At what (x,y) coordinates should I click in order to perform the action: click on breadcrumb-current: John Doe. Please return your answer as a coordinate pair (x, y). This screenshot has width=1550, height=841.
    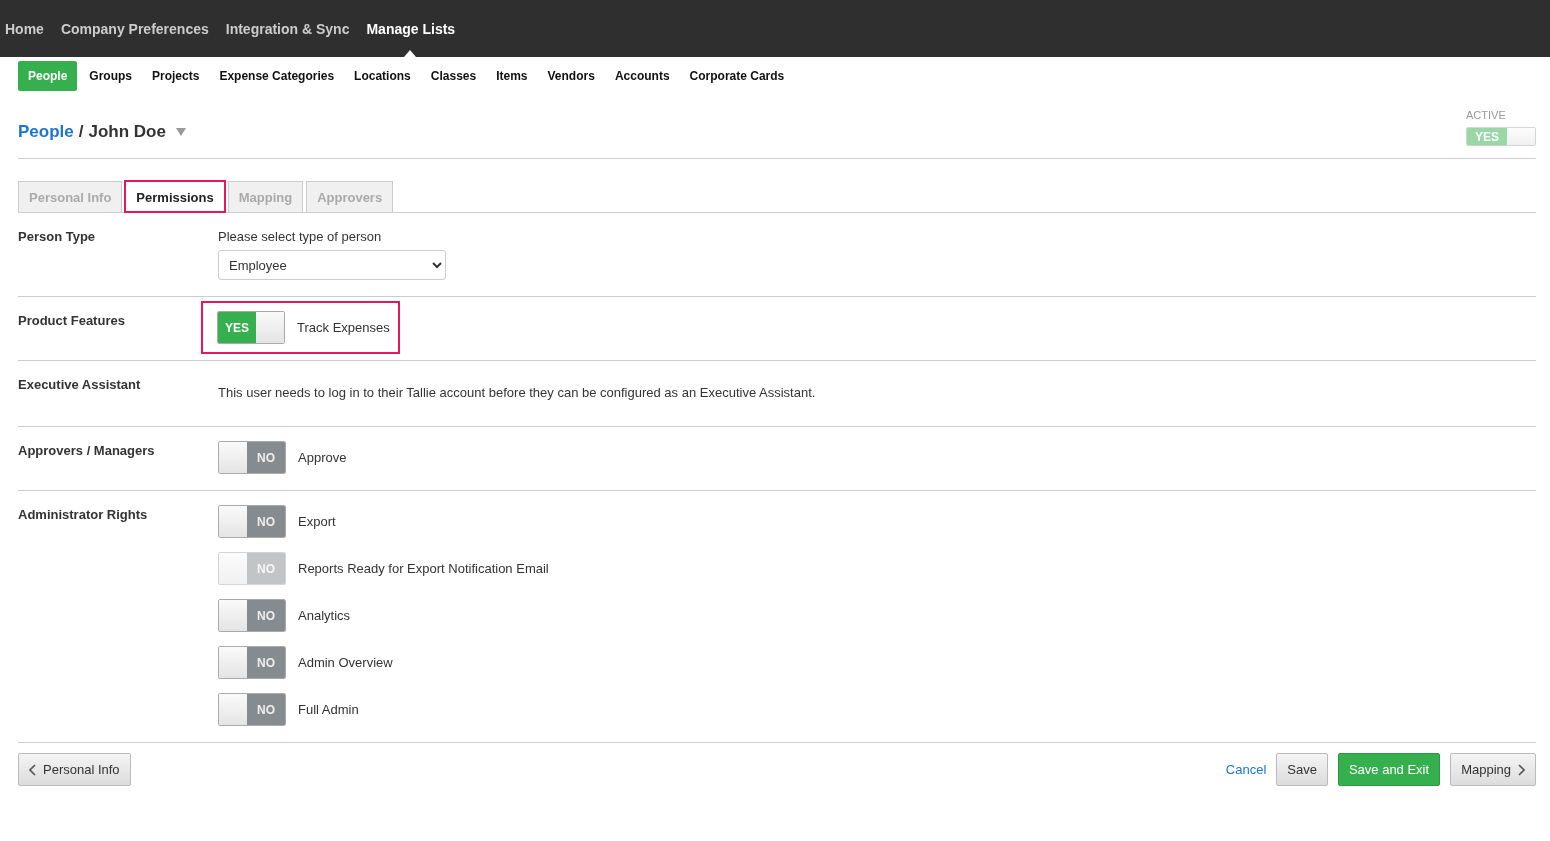
    Looking at the image, I should click on (127, 132).